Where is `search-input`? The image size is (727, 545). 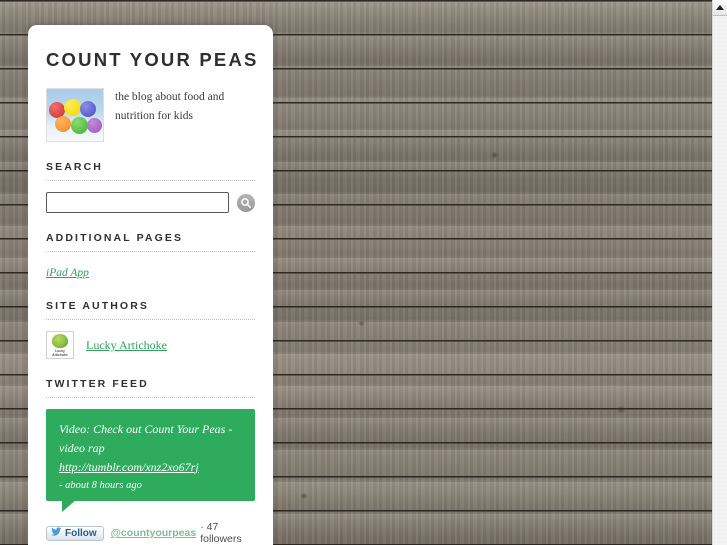 search-input is located at coordinates (138, 203).